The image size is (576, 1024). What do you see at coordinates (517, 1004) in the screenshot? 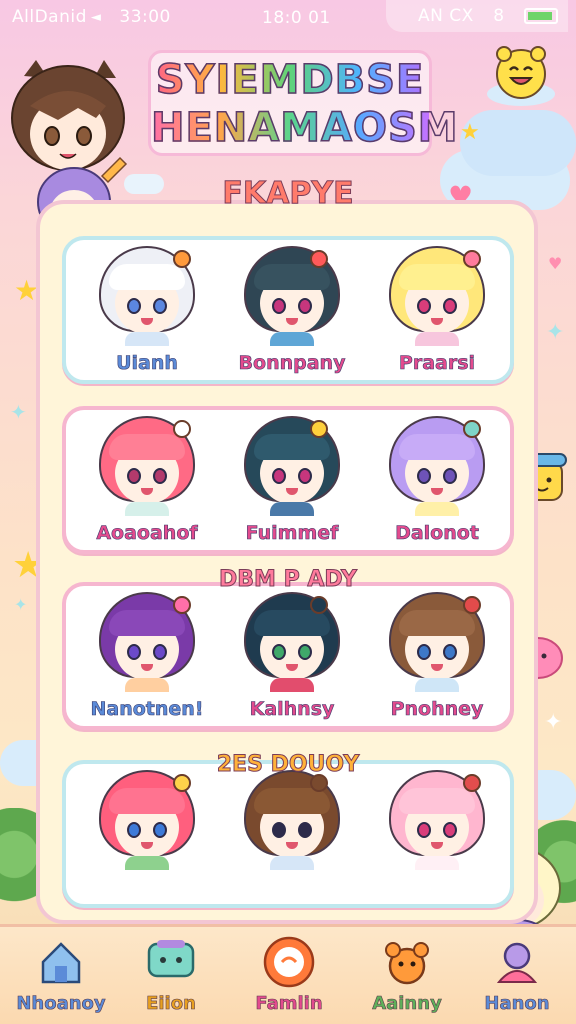
I see `nav-label: Hanon` at bounding box center [517, 1004].